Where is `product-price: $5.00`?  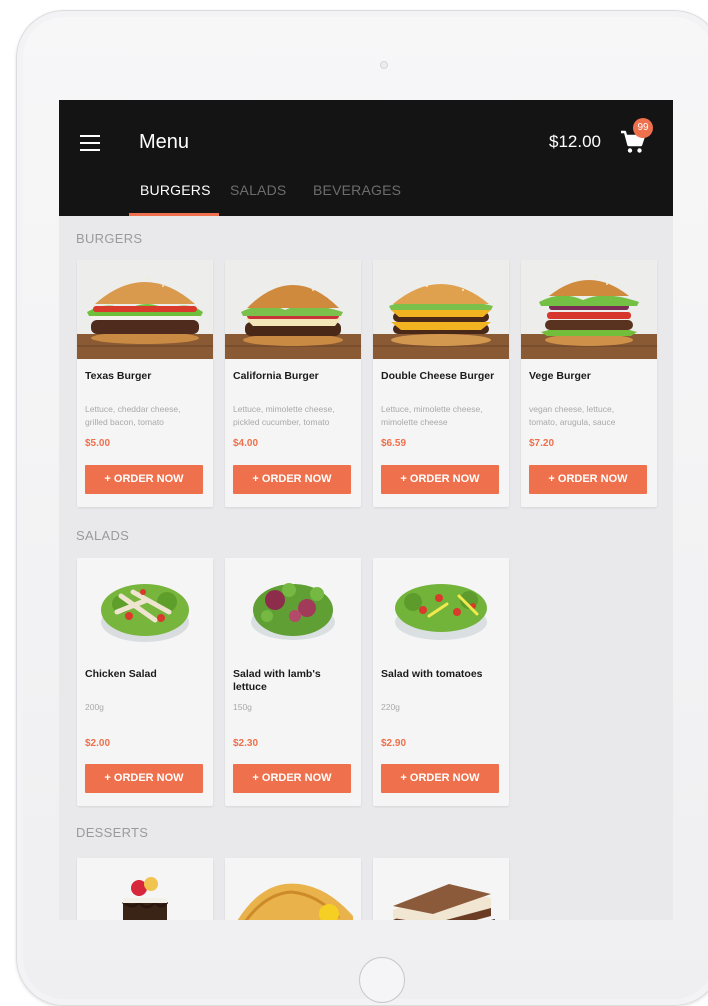 product-price: $5.00 is located at coordinates (98, 443).